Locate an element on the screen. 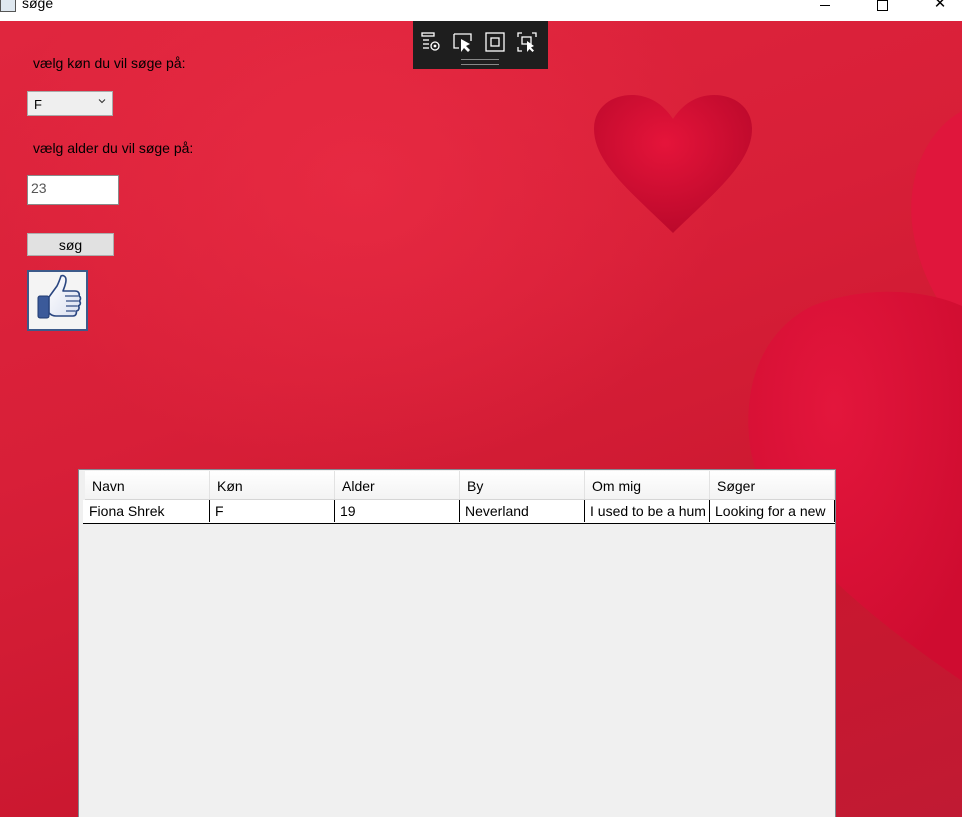 Image resolution: width=962 pixels, height=817 pixels. chevron-down-icon is located at coordinates (102, 101).